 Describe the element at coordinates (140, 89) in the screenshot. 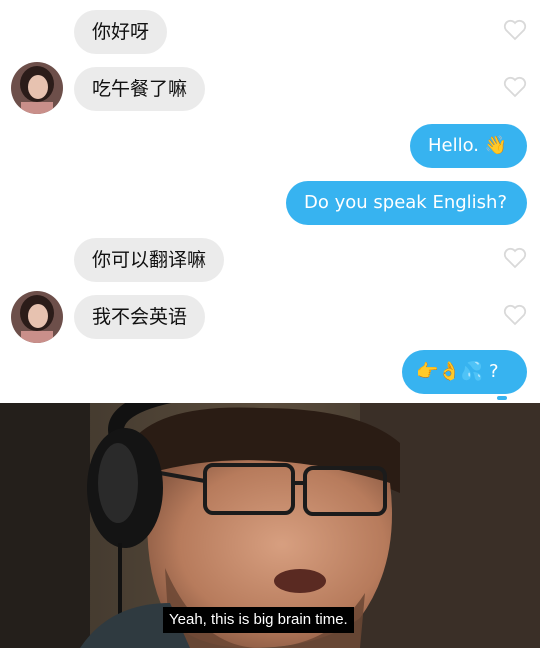

I see `message-received-2: 吃午餐了嘛` at that location.